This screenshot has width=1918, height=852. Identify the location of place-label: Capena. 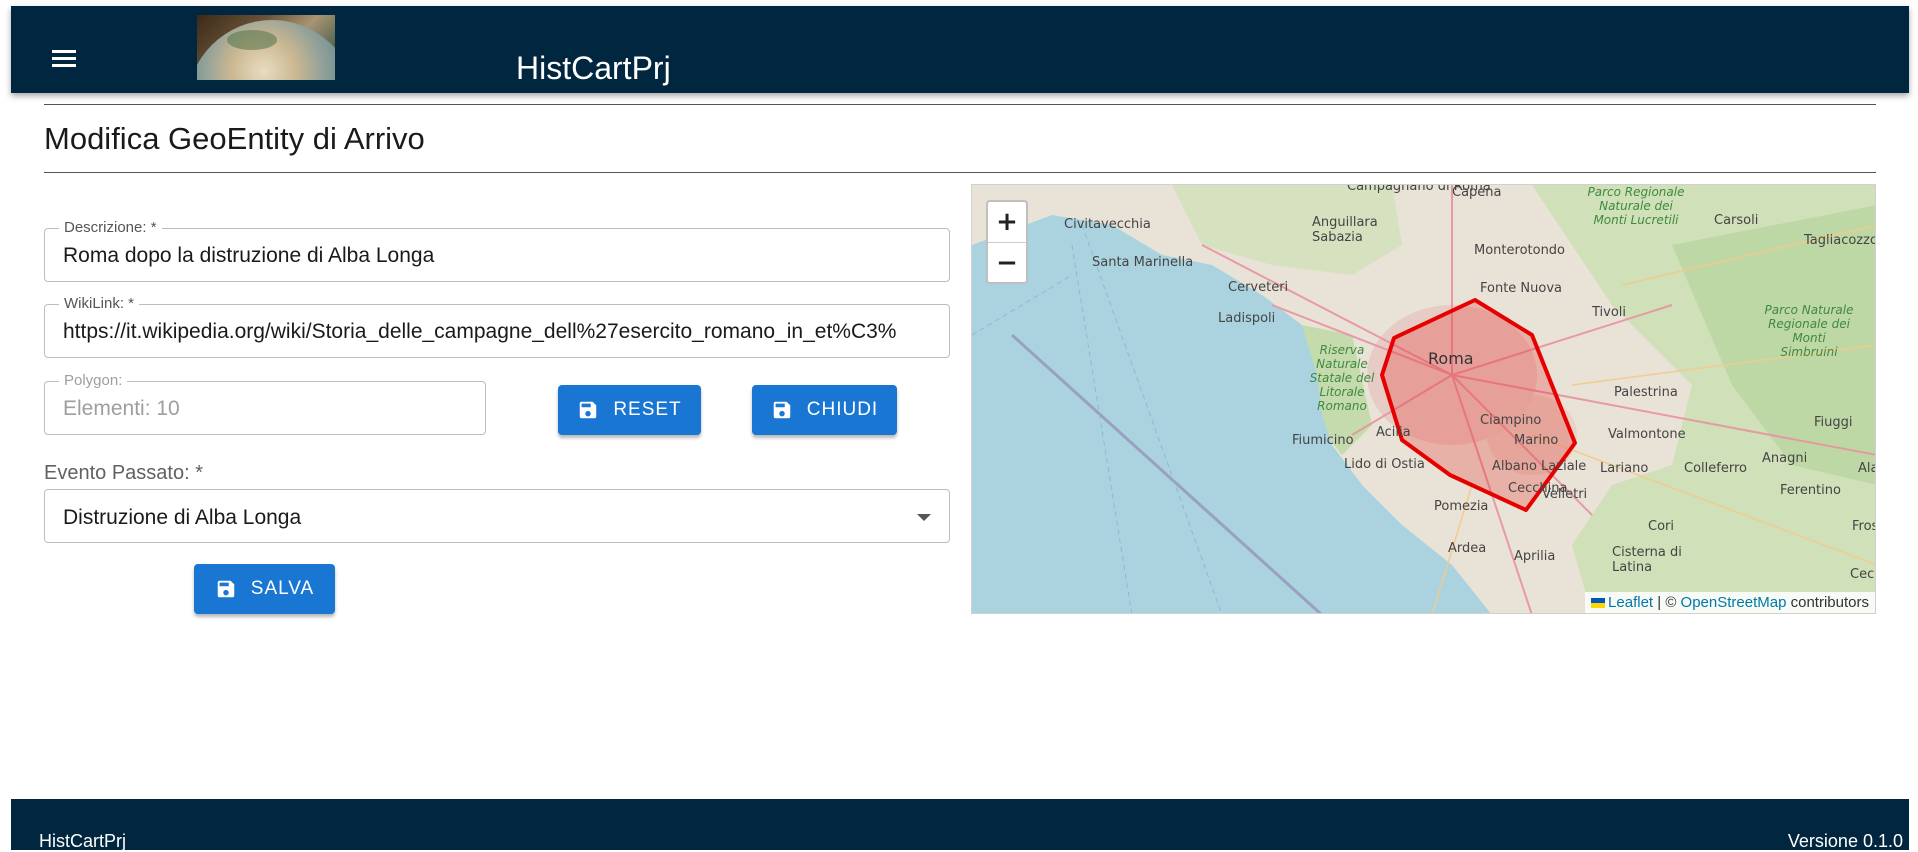
(1477, 192).